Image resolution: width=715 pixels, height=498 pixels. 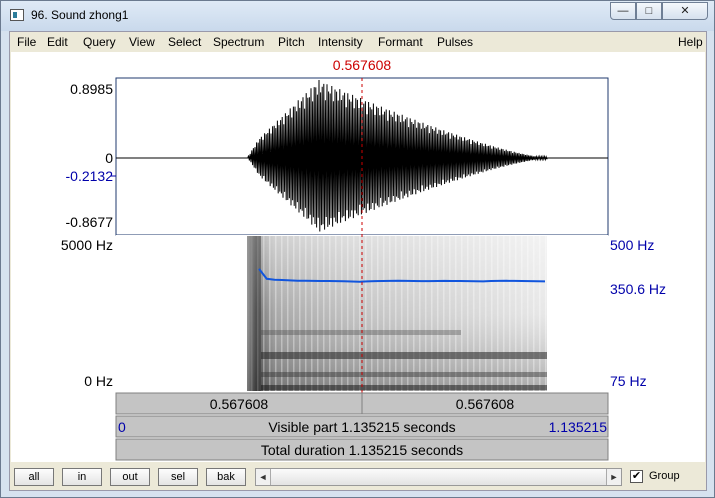 I want to click on spectrogram-texture, so click(x=397, y=313).